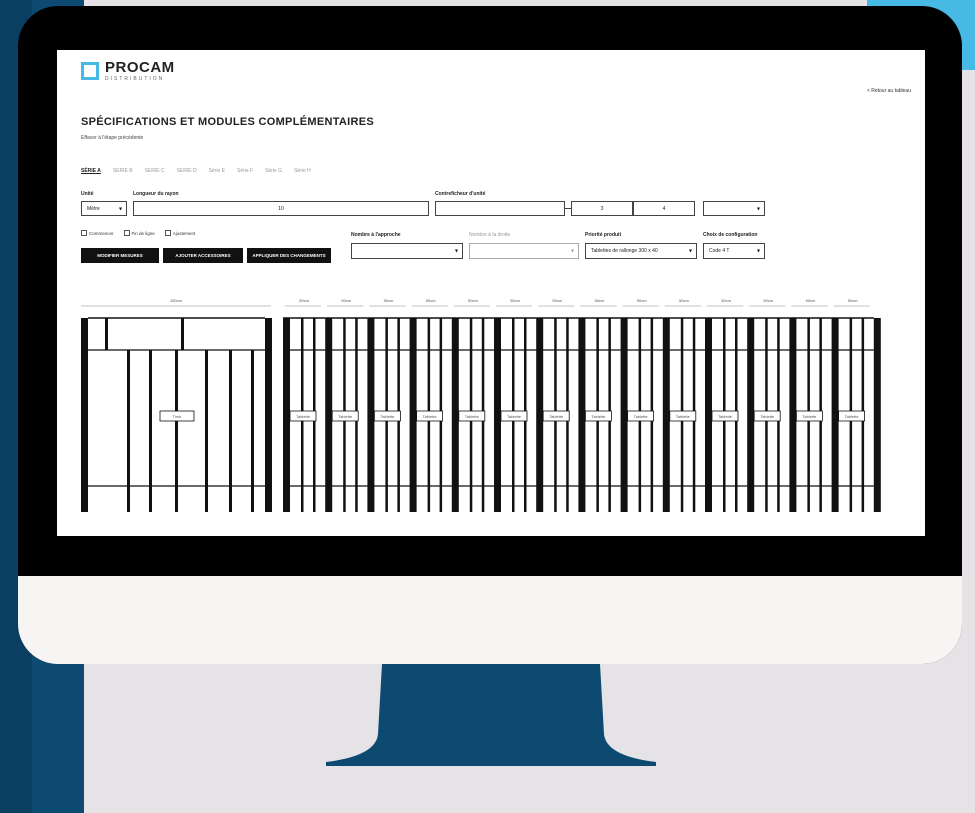 The image size is (975, 813). Describe the element at coordinates (176, 300) in the screenshot. I see `dimension-label: 150cm` at that location.